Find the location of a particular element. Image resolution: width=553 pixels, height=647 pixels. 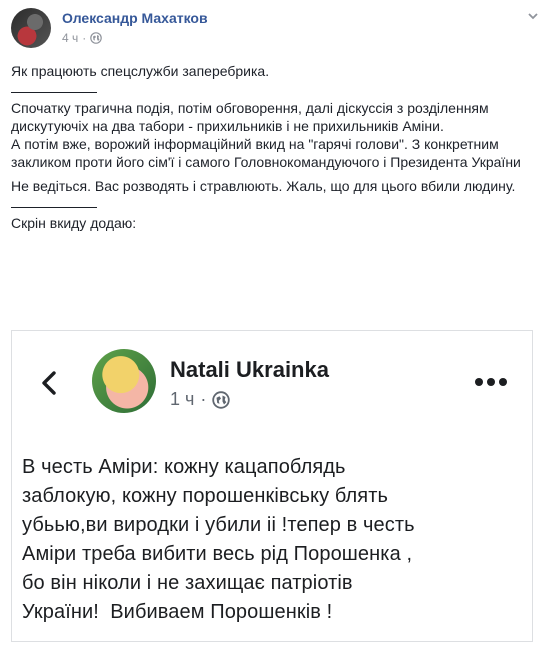

embedded-text-line: В честь Аміри: кожну кацапоблядь is located at coordinates (184, 467).